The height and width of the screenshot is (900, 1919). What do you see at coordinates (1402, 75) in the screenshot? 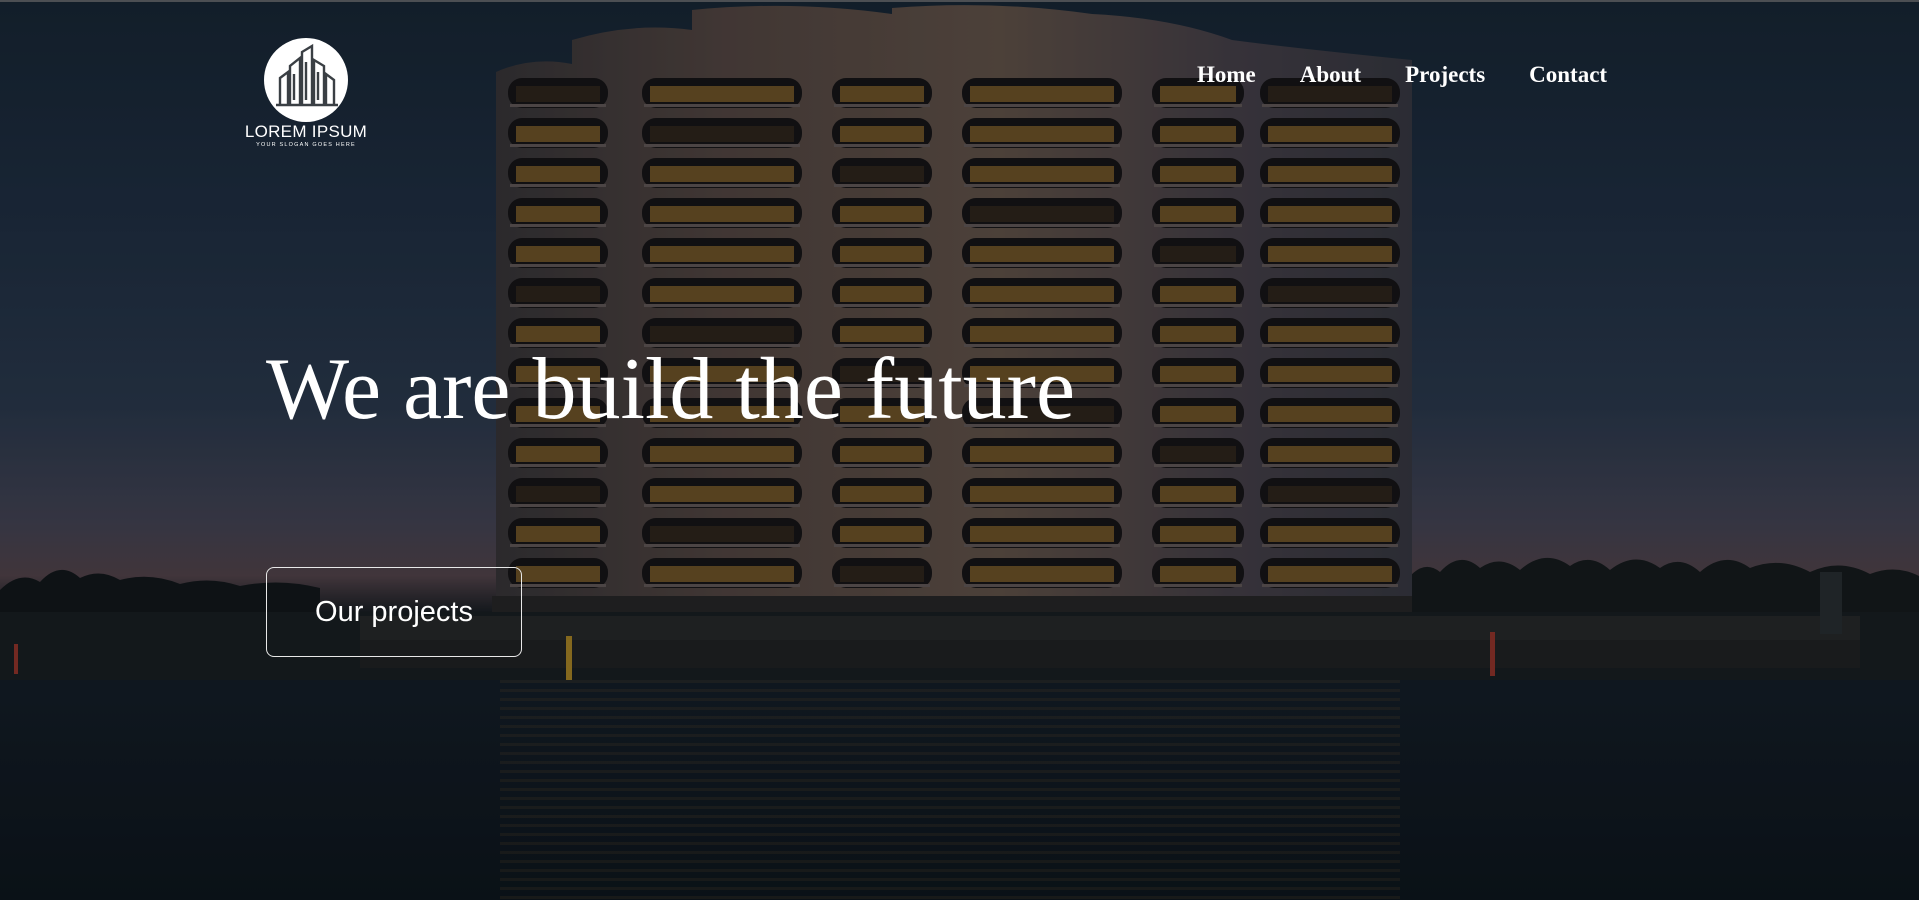
I see `main-navigation: Home About Projects Contact` at bounding box center [1402, 75].